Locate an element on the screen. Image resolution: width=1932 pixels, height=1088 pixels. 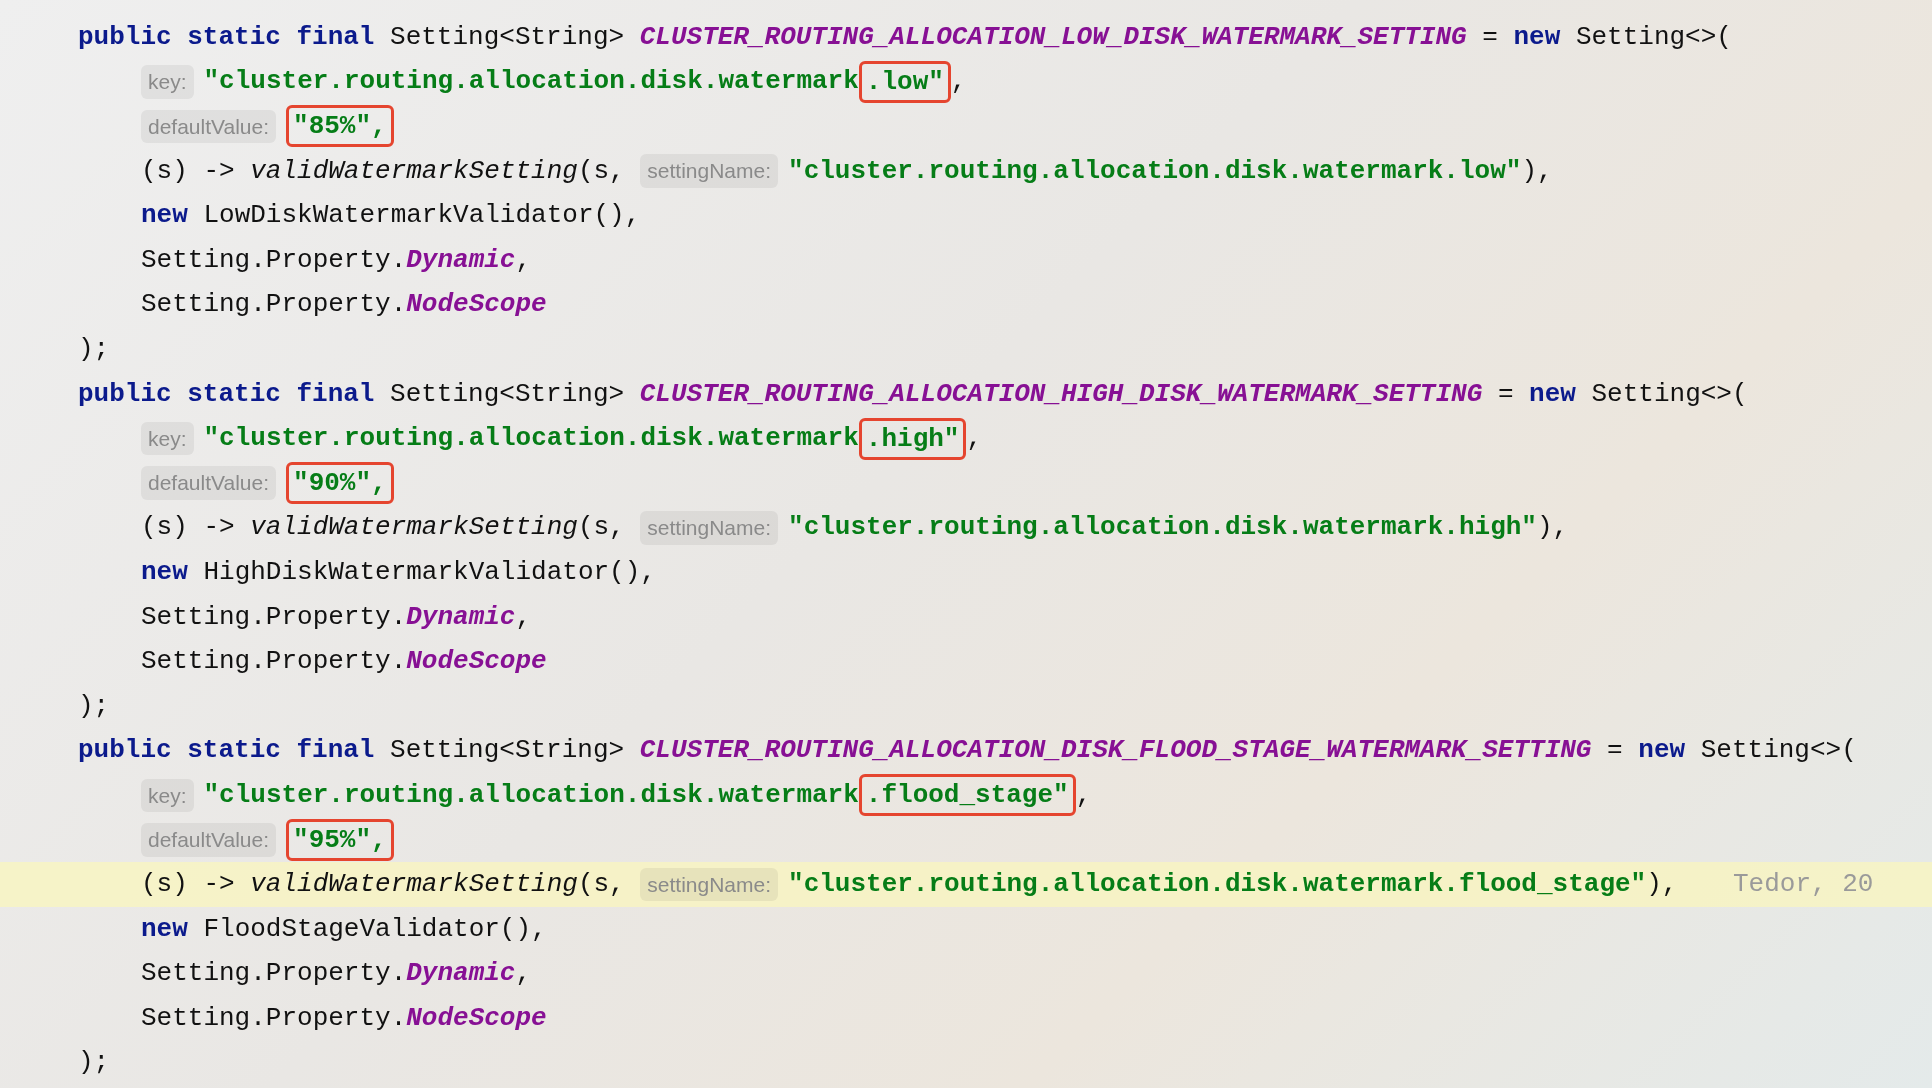
string-literal: "cluster.routing.allocation.disk.watermark.low" is located at coordinates (1155, 171).